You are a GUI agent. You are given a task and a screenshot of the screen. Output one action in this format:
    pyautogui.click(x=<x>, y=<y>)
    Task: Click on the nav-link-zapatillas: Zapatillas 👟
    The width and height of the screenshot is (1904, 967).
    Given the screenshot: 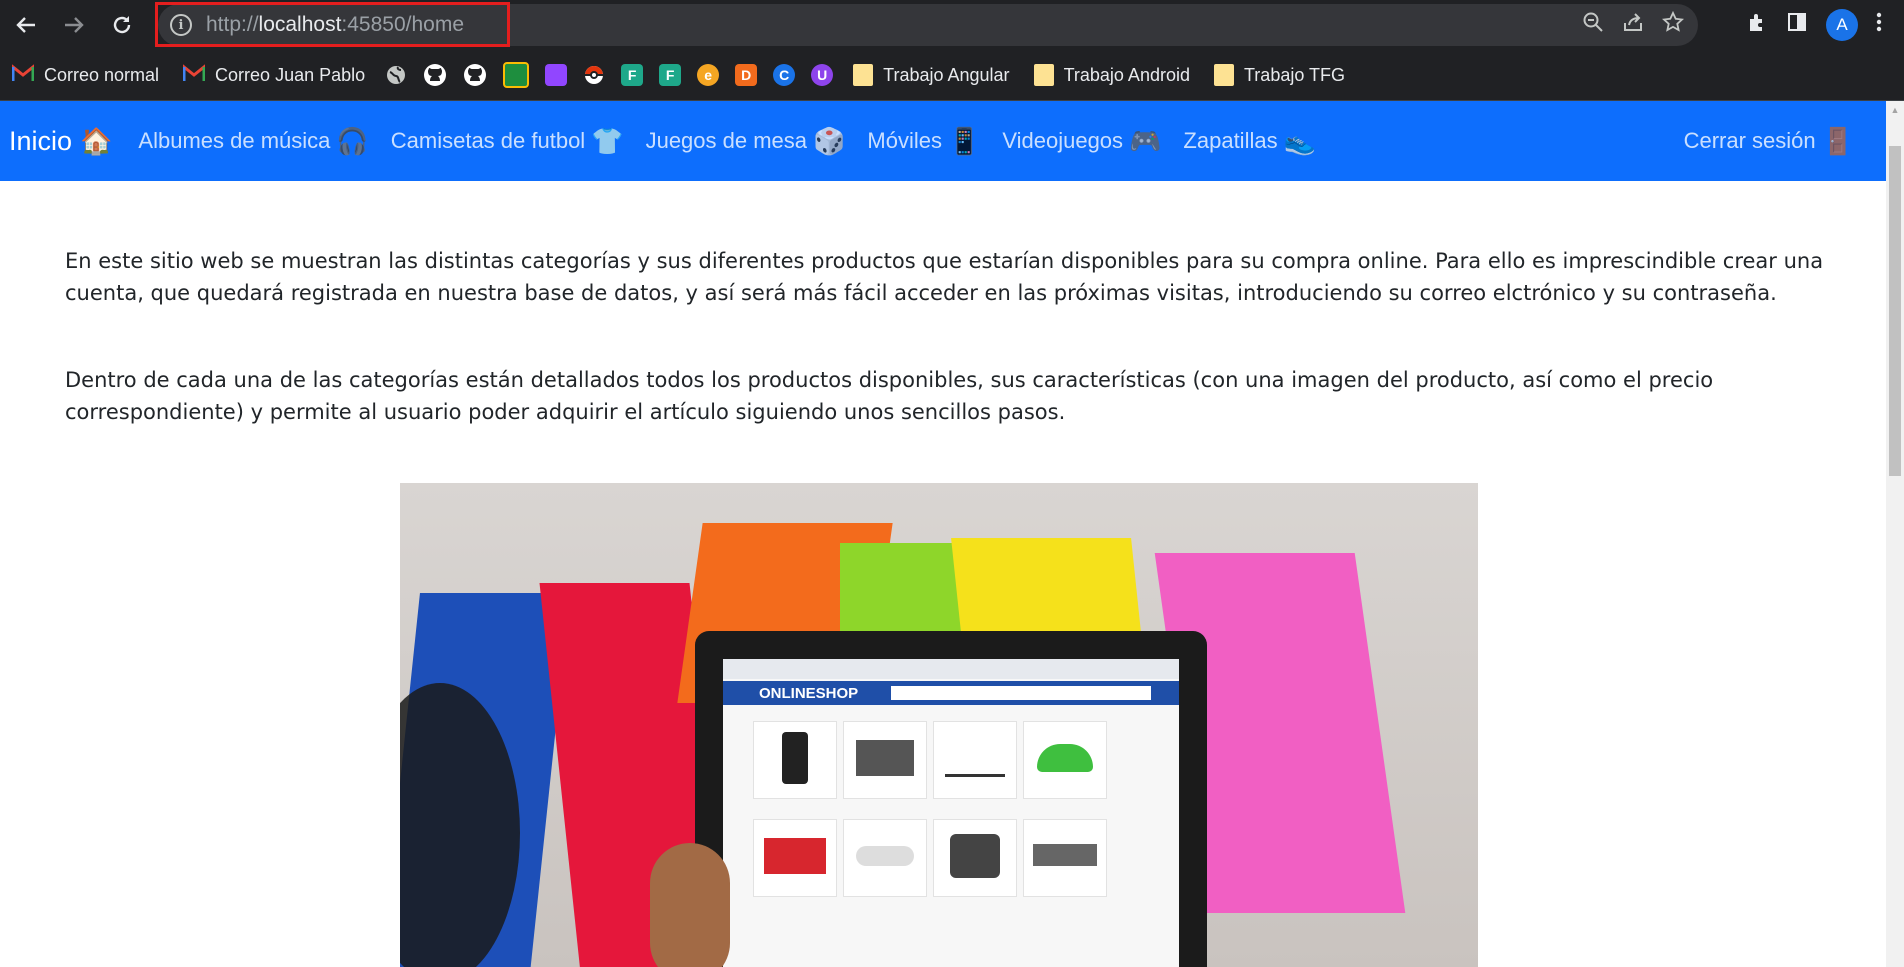 What is the action you would take?
    pyautogui.click(x=1249, y=141)
    